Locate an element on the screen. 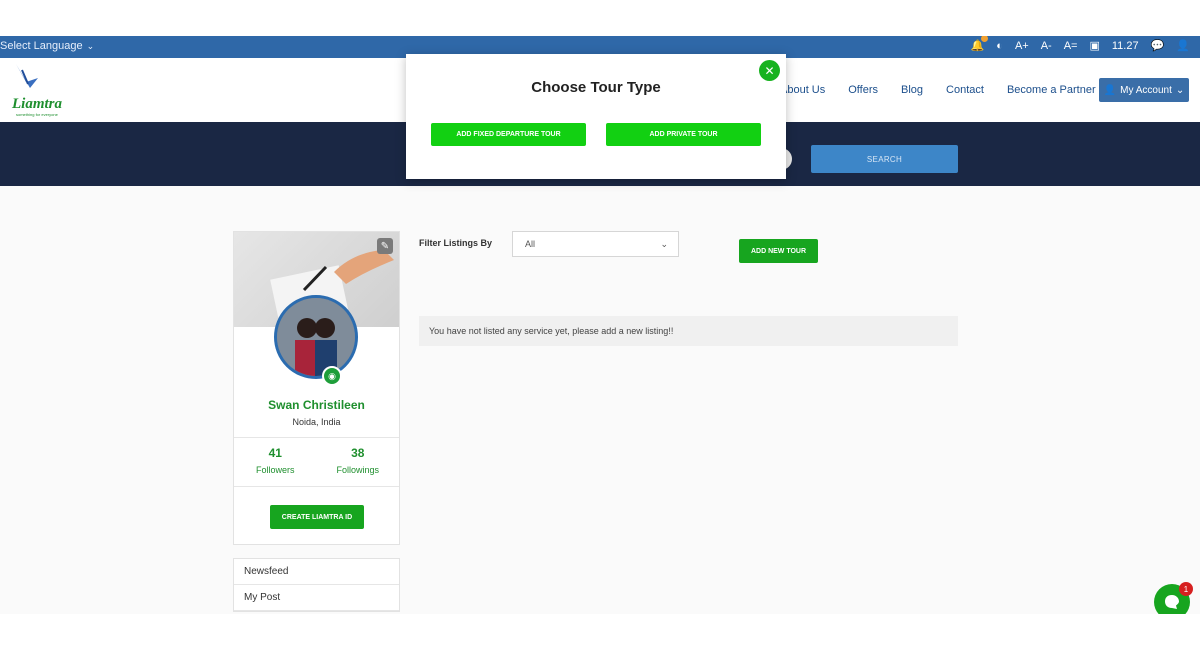  add-fixed-departure-tour-button: ADD FIXED DEPARTURE TOUR is located at coordinates (508, 134).